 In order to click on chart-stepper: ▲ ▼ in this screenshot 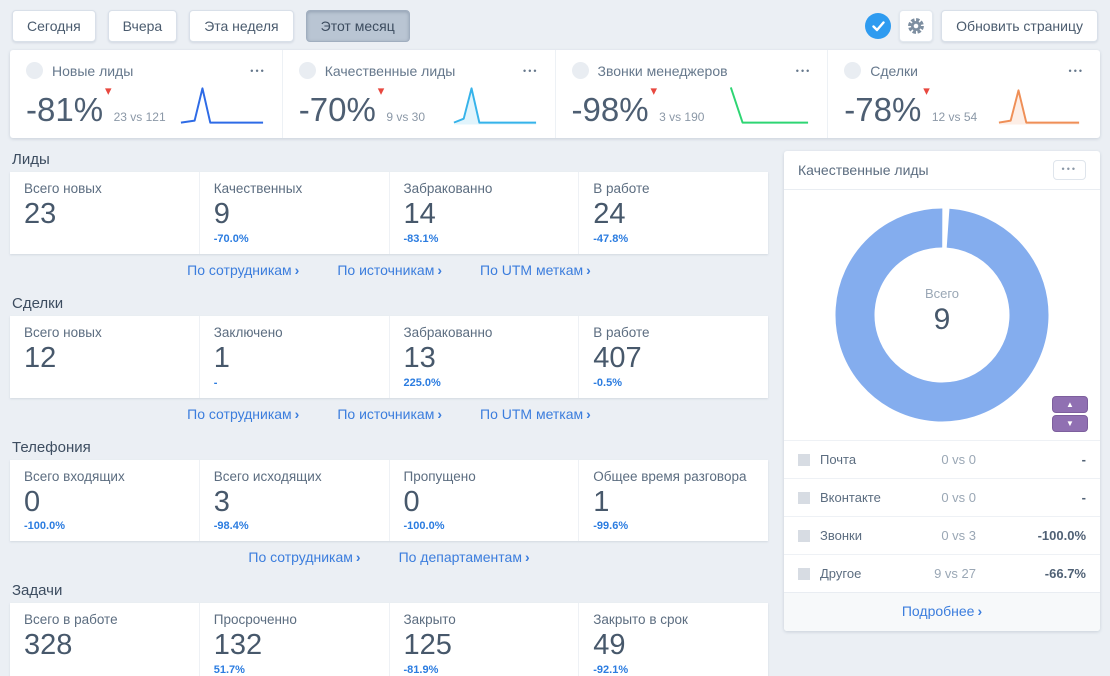, I will do `click(1070, 414)`.